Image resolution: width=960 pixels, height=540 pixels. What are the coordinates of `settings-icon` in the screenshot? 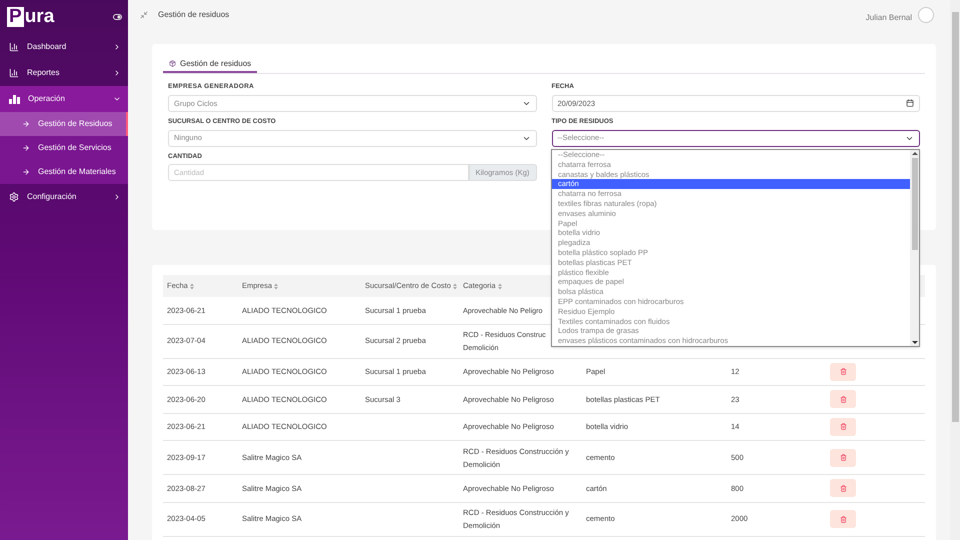 It's located at (14, 197).